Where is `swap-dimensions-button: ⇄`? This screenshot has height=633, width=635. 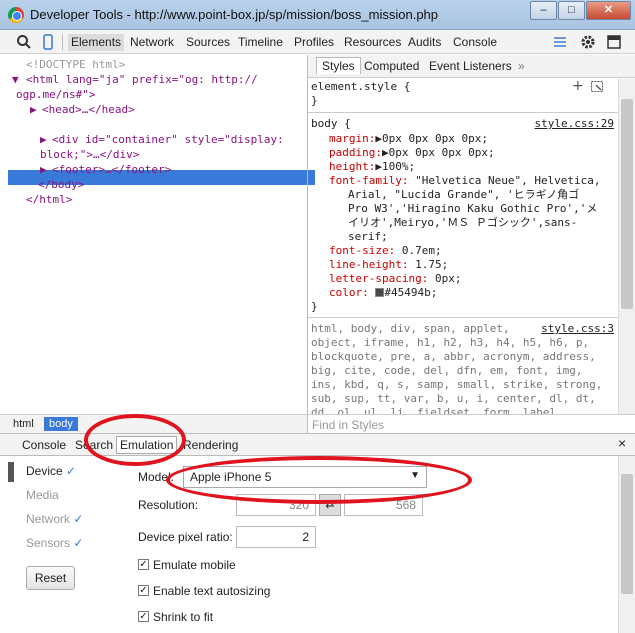
swap-dimensions-button: ⇄ is located at coordinates (330, 505).